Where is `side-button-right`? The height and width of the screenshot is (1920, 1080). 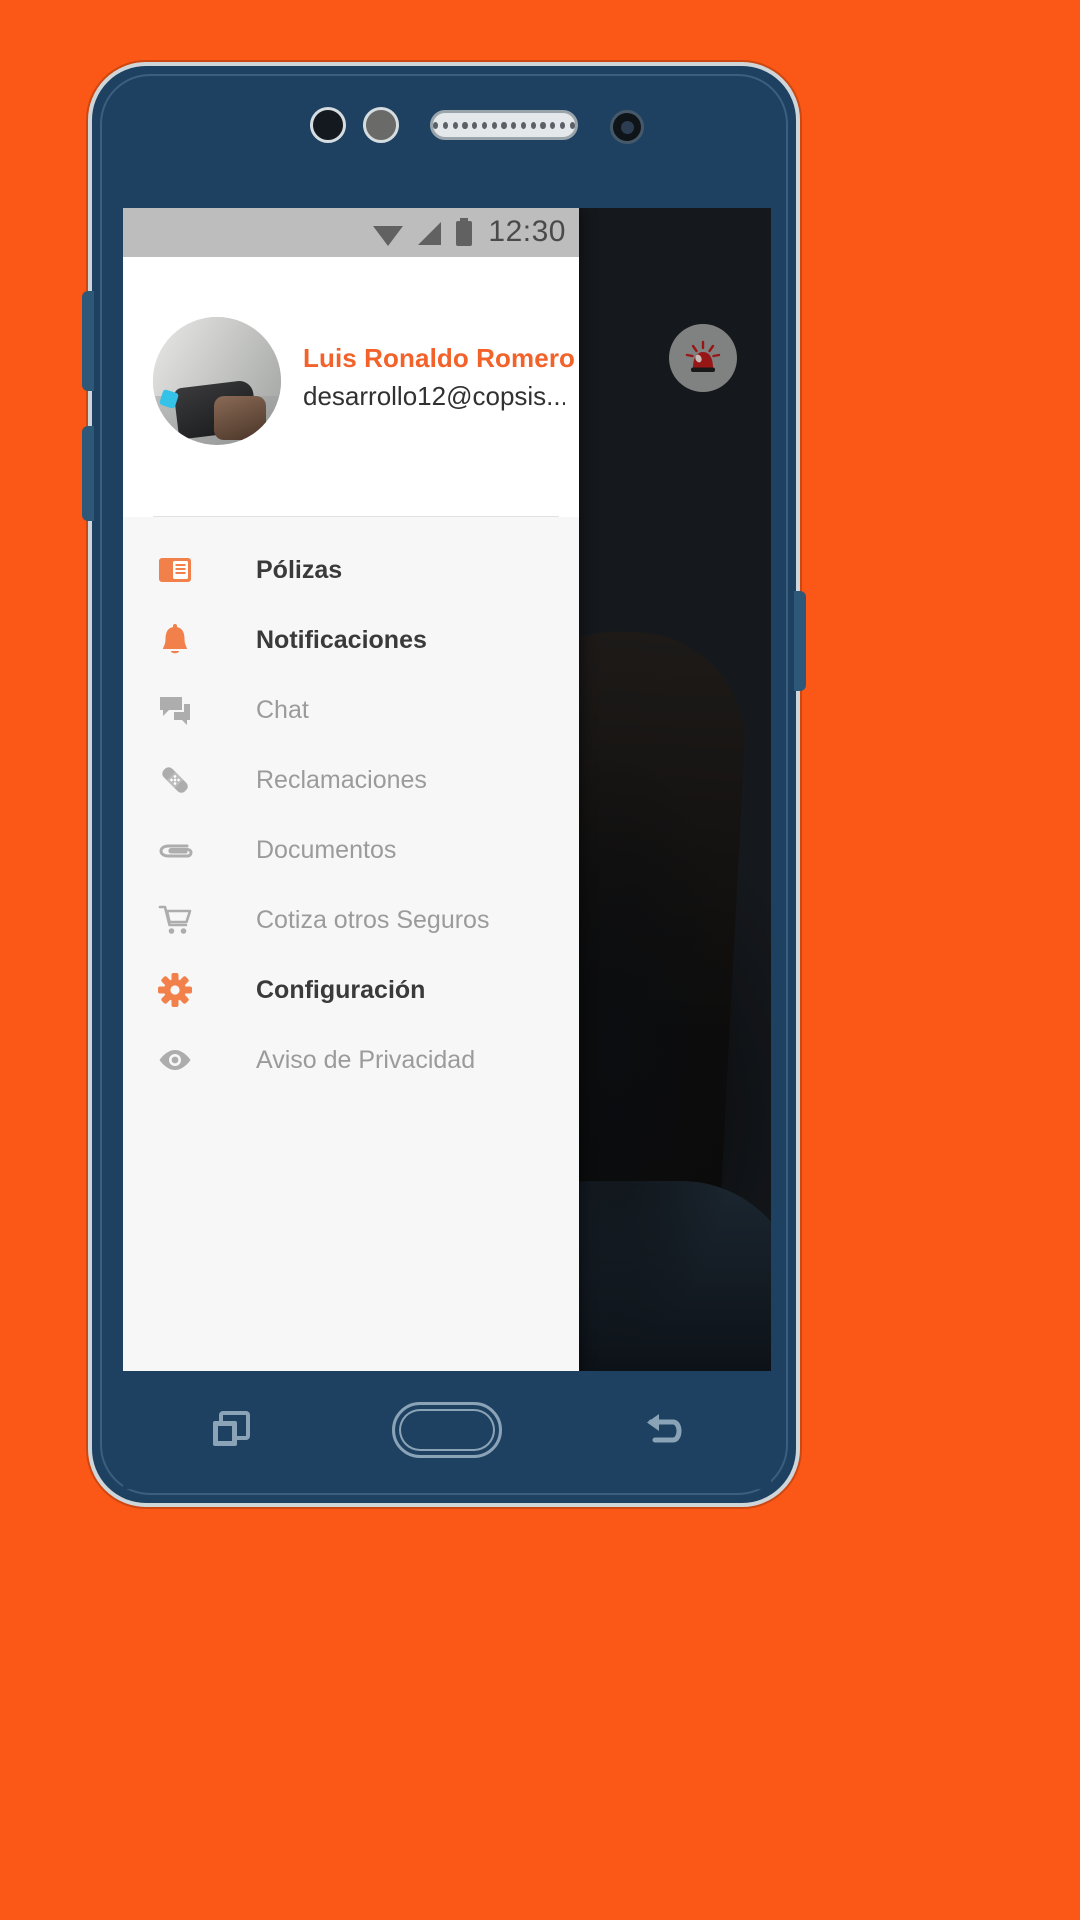
side-button-right is located at coordinates (800, 641).